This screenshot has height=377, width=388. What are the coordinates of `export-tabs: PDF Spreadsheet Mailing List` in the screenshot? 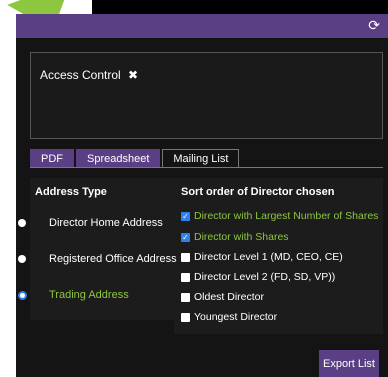 It's located at (135, 158).